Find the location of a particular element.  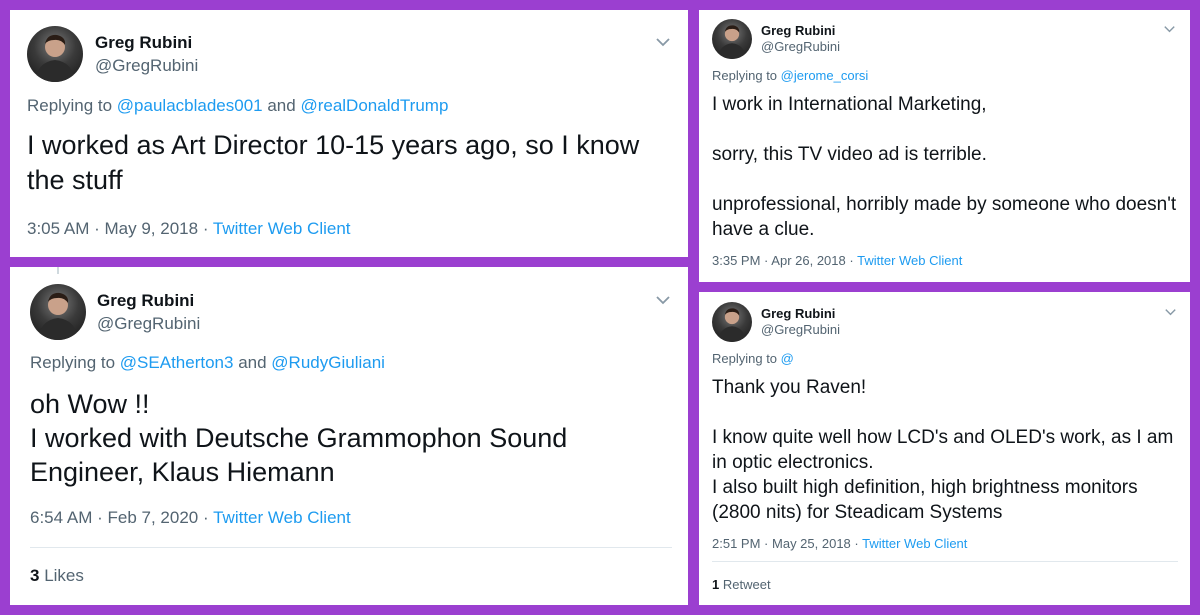

tweet-text-line: sorry, this TV video ad is terrible. is located at coordinates (849, 154).